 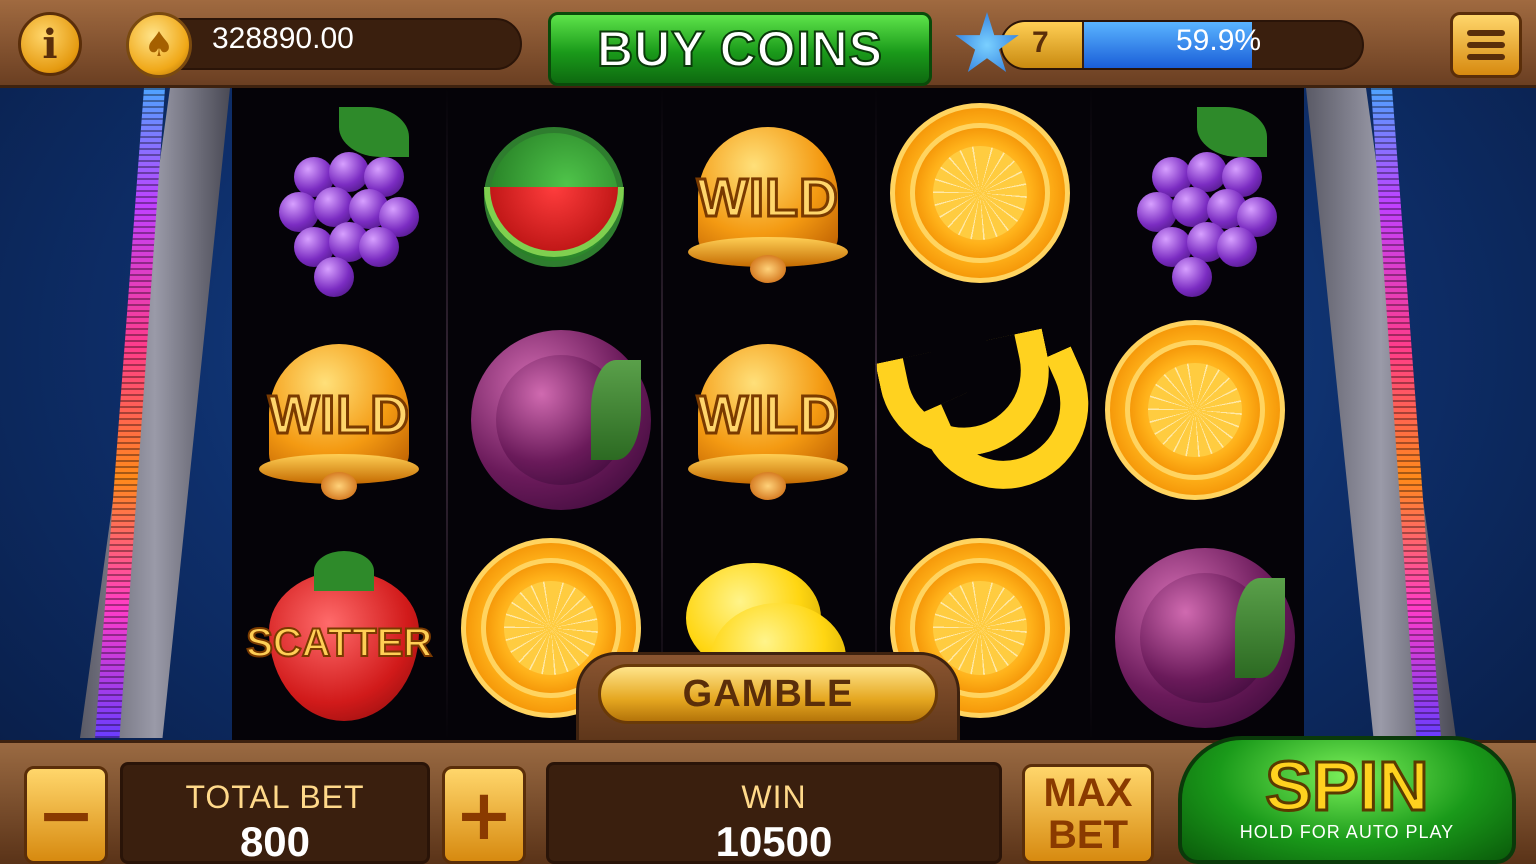 What do you see at coordinates (484, 815) in the screenshot?
I see `increase-bet-button: +` at bounding box center [484, 815].